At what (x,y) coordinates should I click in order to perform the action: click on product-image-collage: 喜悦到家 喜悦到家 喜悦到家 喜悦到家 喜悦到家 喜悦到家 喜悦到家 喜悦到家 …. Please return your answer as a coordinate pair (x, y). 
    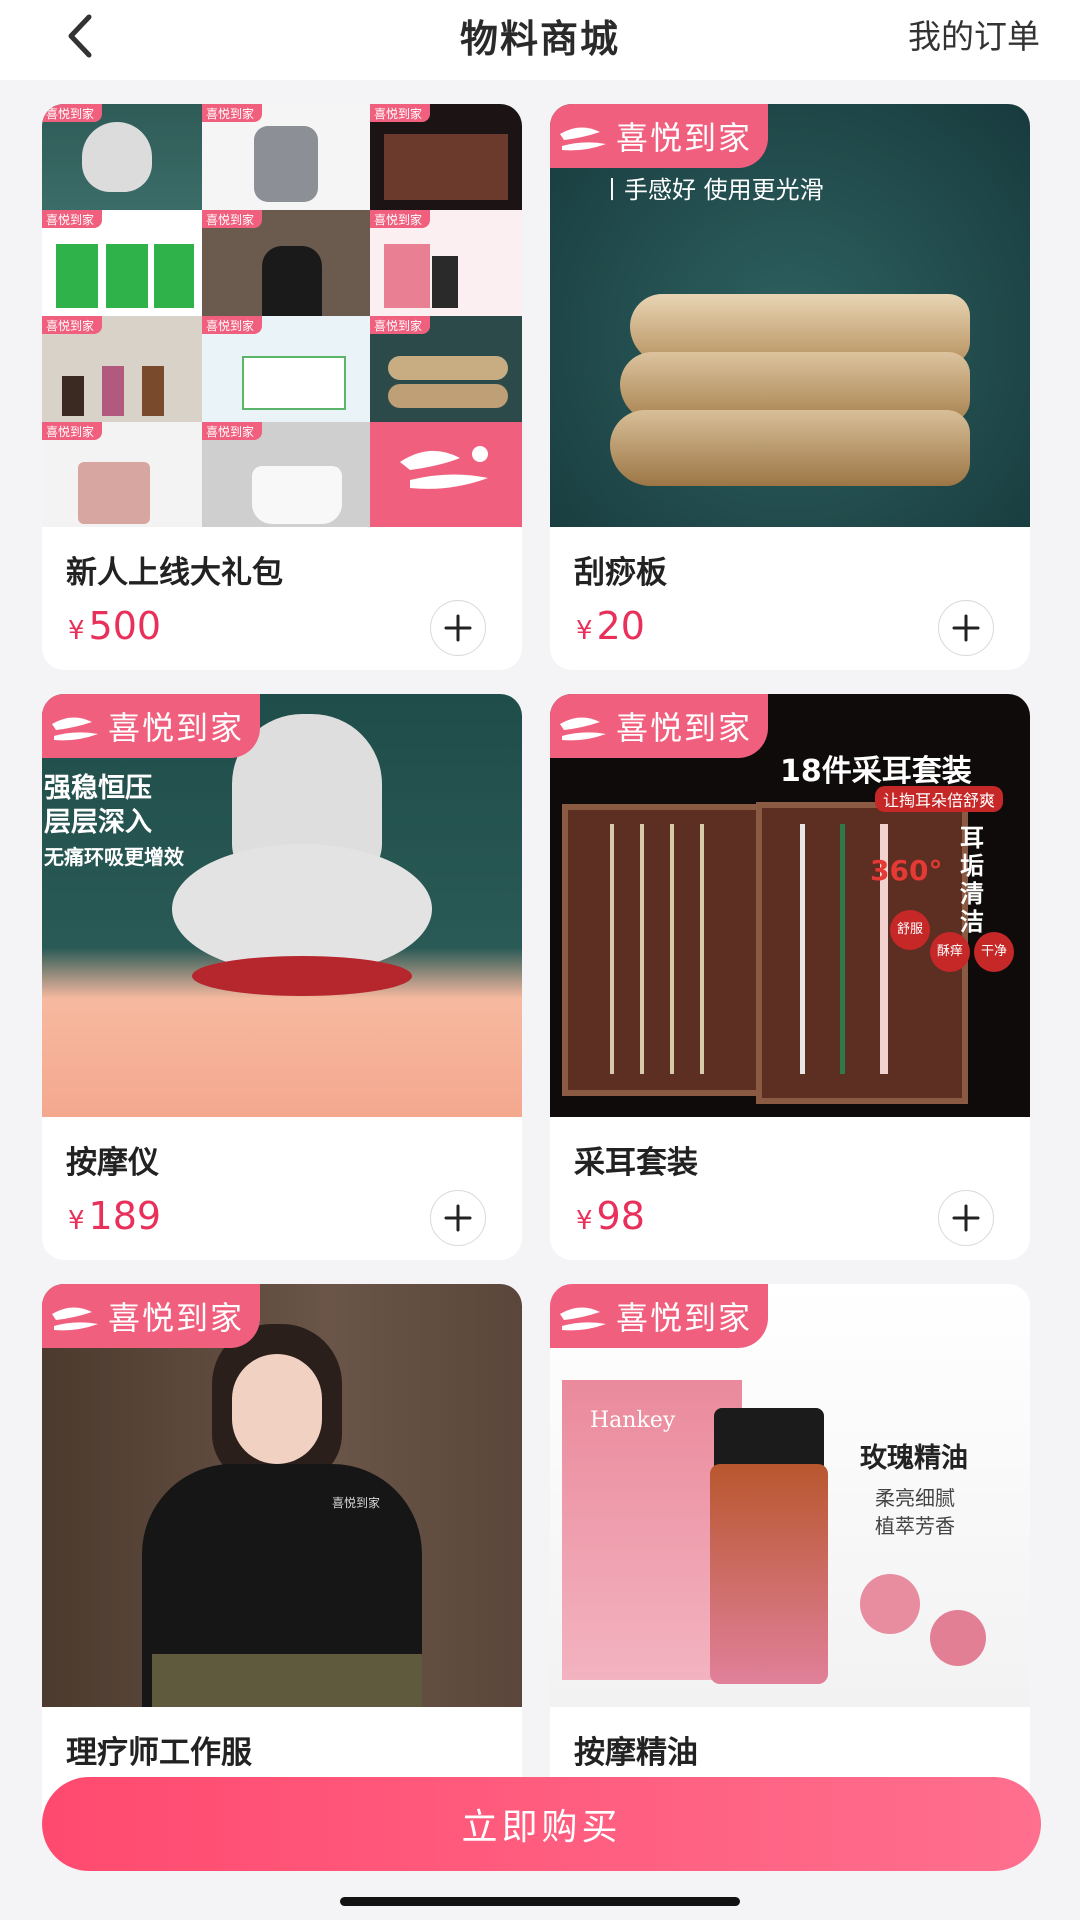
    Looking at the image, I should click on (282, 315).